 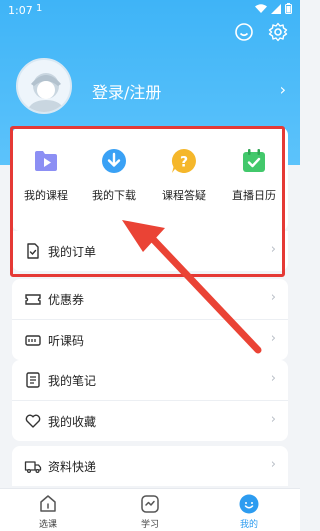 What do you see at coordinates (150, 380) in the screenshot?
I see `menu-item-notes: 我的笔记 ›` at bounding box center [150, 380].